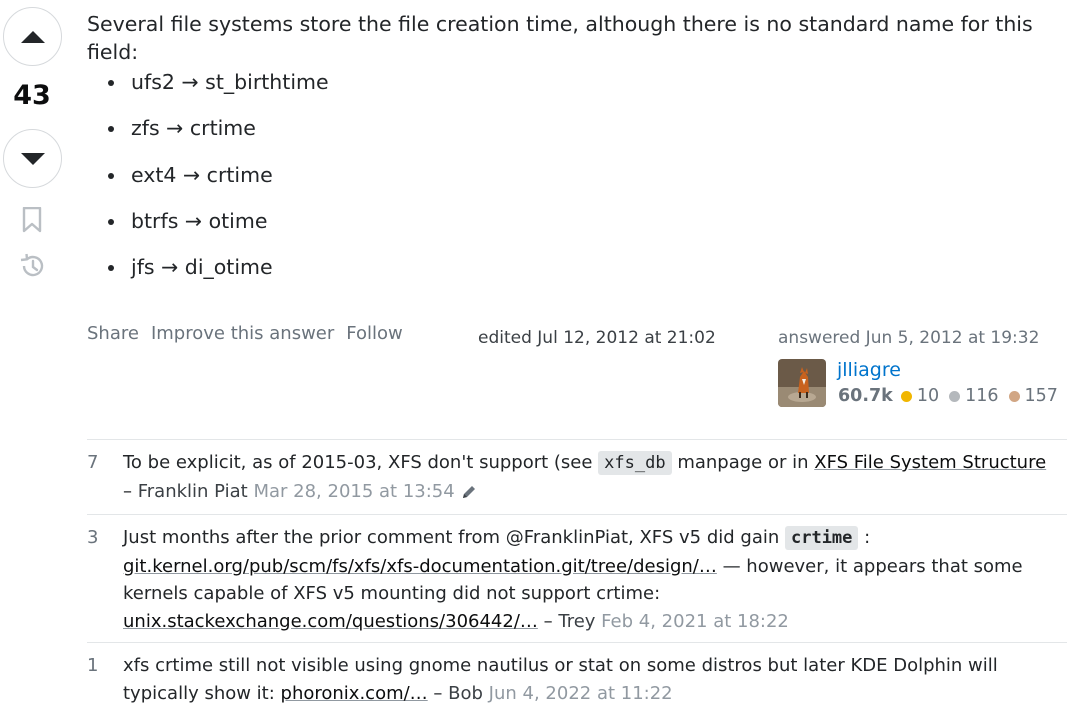 This screenshot has width=1071, height=711. Describe the element at coordinates (32, 95) in the screenshot. I see `vote-count: 43` at that location.